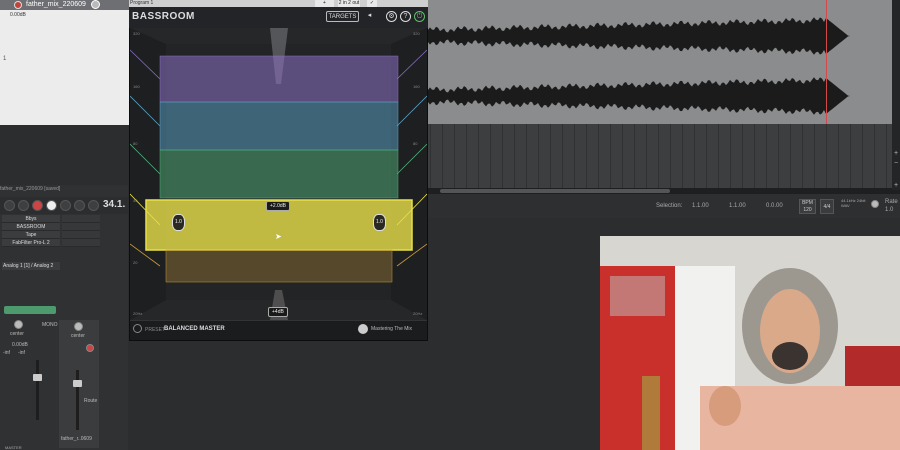  Describe the element at coordinates (418, 313) in the screenshot. I see `side-mark-20hz-right: 20Hz` at that location.